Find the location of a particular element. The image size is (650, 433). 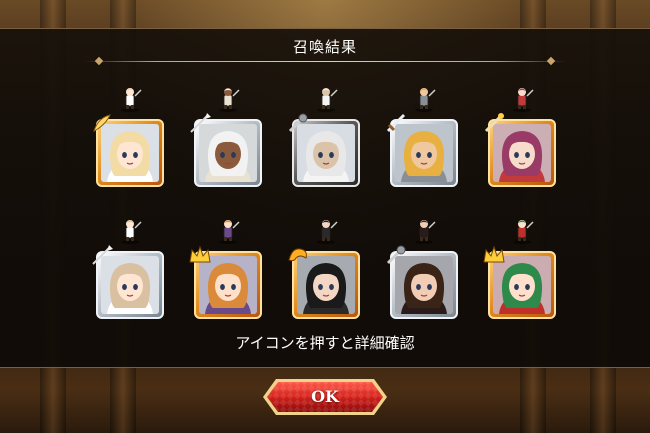

ok-button-label: OK is located at coordinates (325, 396).